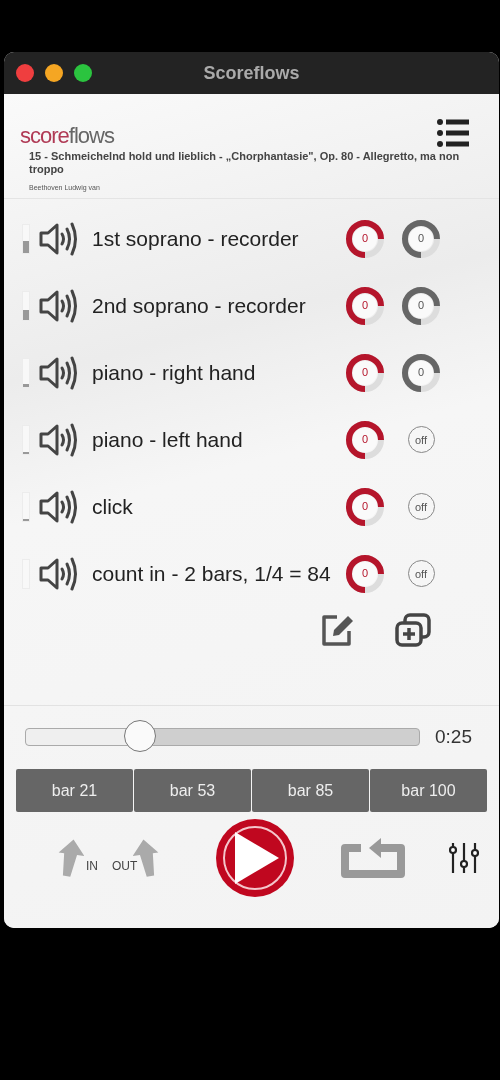 Image resolution: width=500 pixels, height=1080 pixels. What do you see at coordinates (92, 866) in the screenshot?
I see `in-label: IN` at bounding box center [92, 866].